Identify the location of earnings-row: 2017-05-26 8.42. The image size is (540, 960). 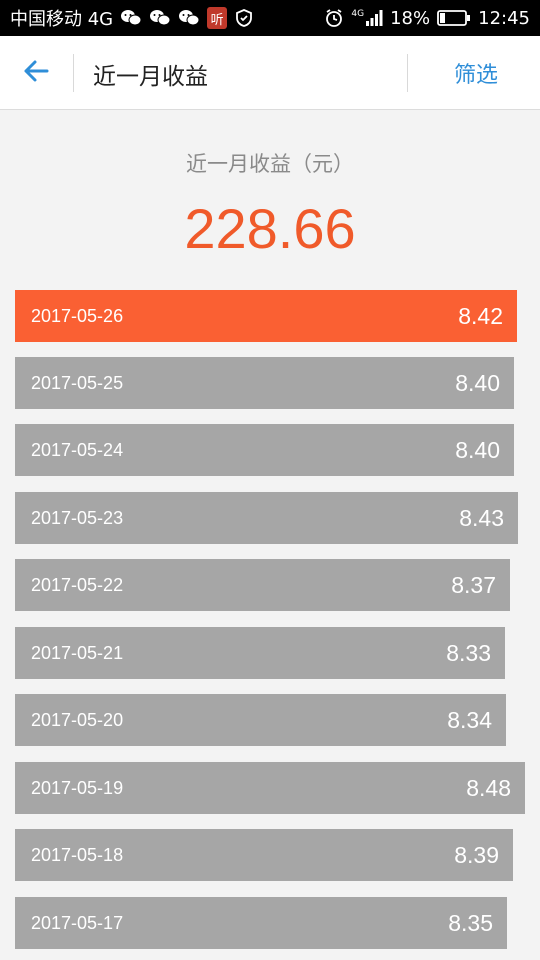
(266, 316).